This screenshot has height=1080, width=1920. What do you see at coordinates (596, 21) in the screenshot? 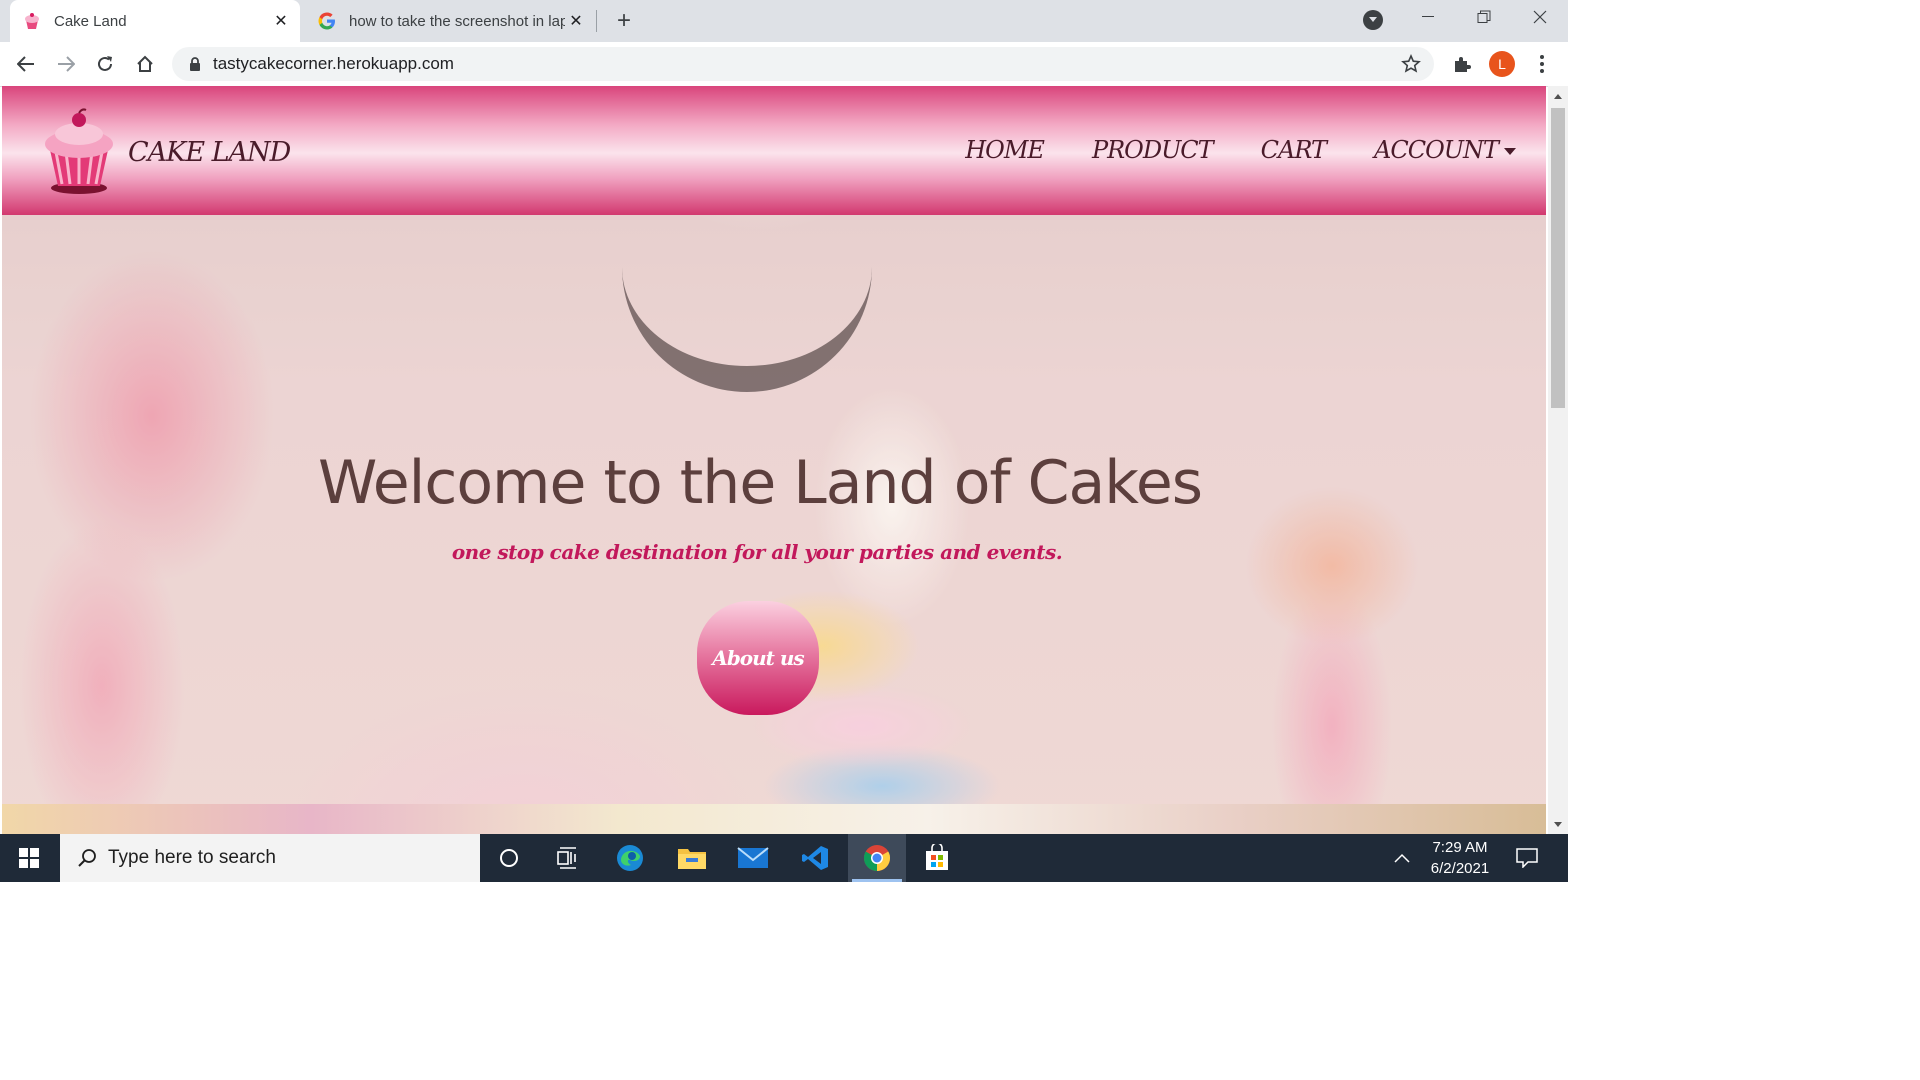
I see `tab-separator` at bounding box center [596, 21].